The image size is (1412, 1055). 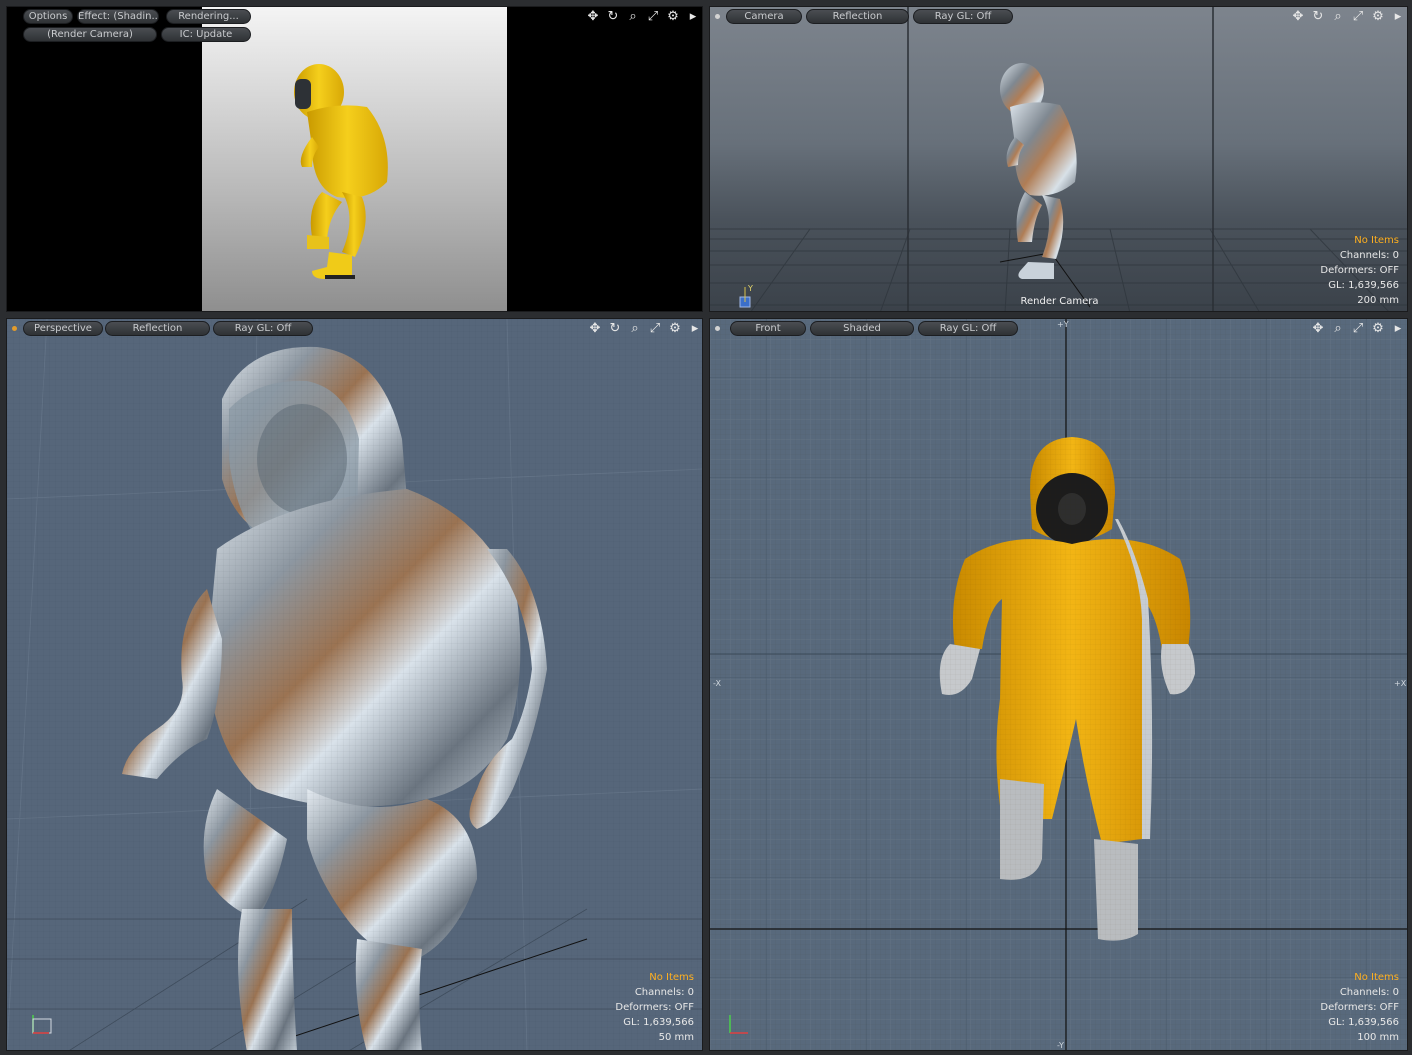 I want to click on grid-scale: 50 mm, so click(x=676, y=1037).